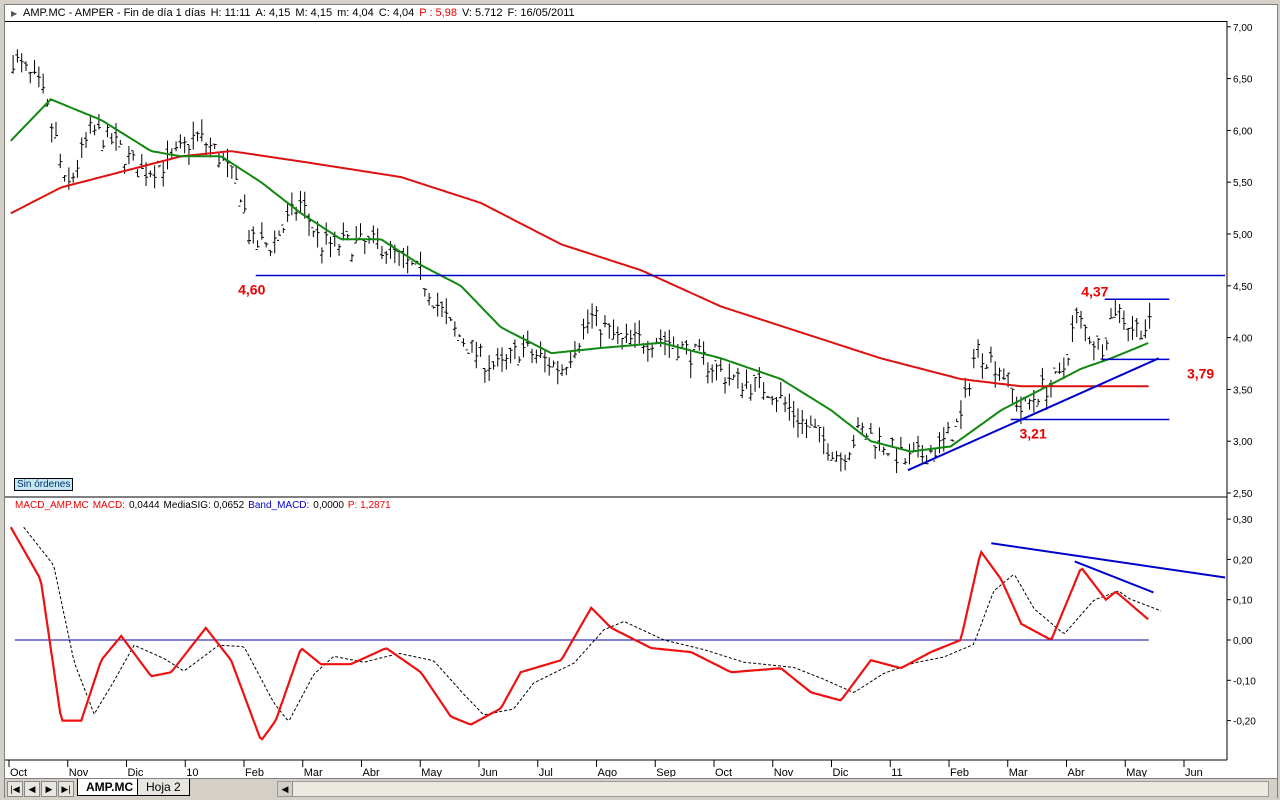 This screenshot has width=1280, height=800. Describe the element at coordinates (163, 787) in the screenshot. I see `tab-hoja-2: Hoja 2` at that location.